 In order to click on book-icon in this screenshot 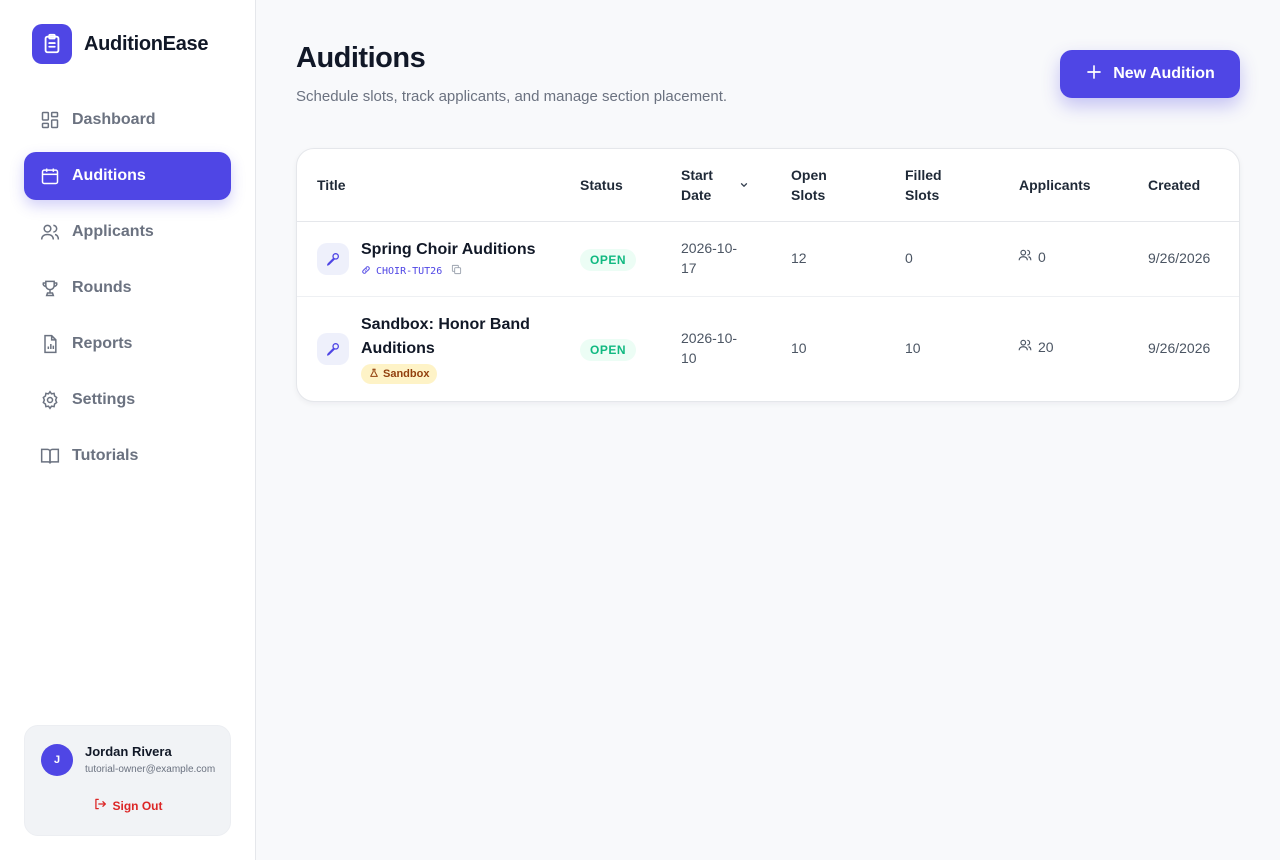, I will do `click(50, 456)`.